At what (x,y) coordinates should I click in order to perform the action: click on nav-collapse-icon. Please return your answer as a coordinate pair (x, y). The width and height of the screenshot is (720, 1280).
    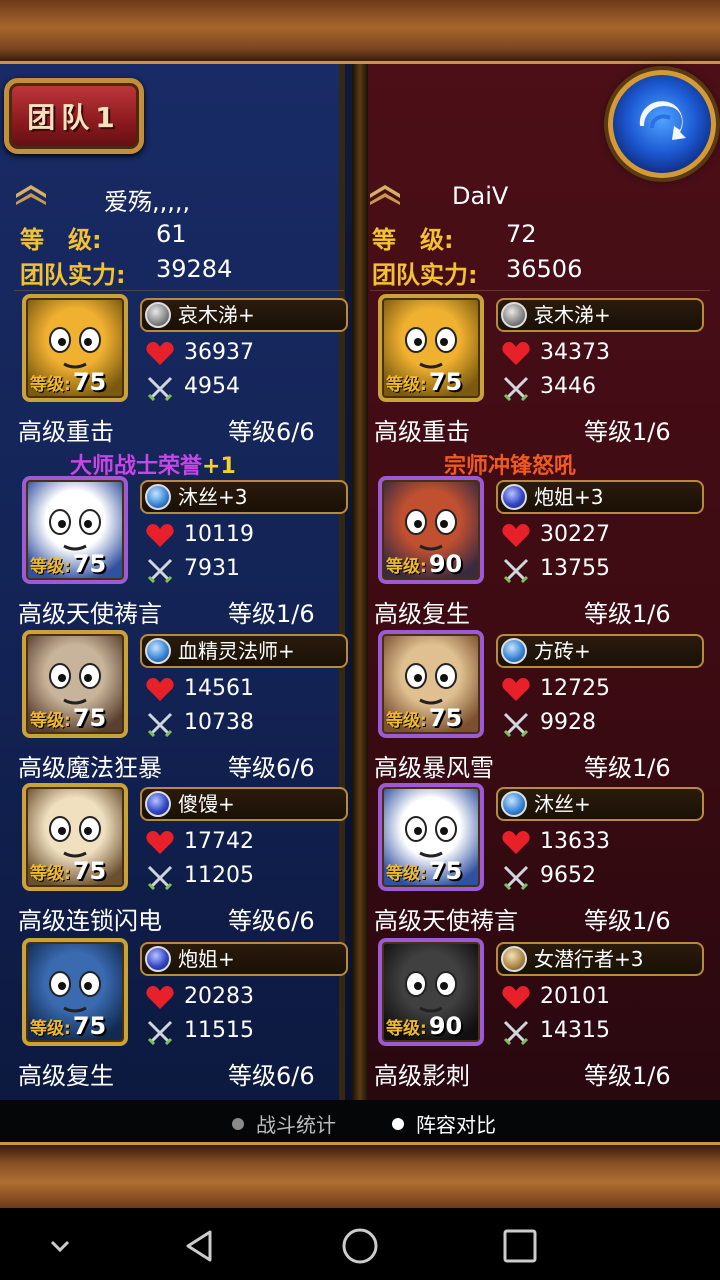
    Looking at the image, I should click on (60, 1246).